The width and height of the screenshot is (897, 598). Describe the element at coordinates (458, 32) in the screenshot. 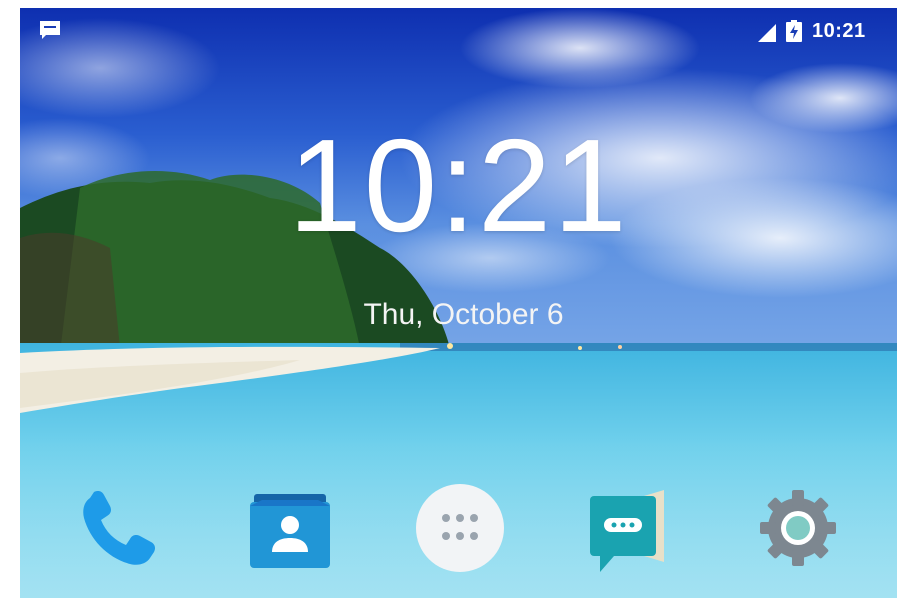

I see `status-bar: 10:21` at that location.